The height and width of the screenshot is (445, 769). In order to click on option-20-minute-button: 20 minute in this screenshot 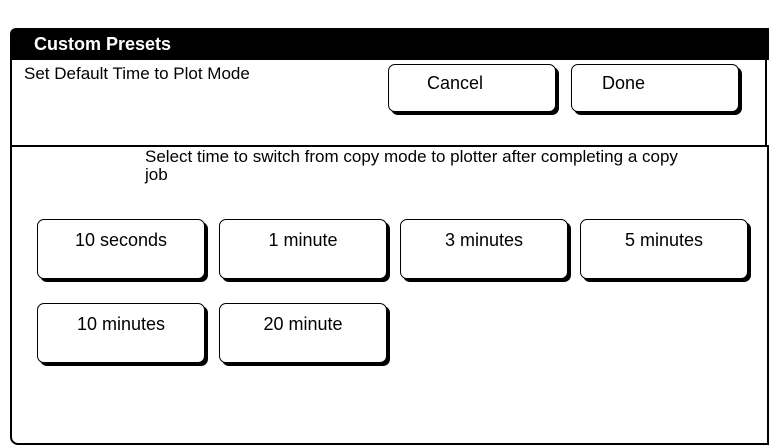, I will do `click(303, 333)`.